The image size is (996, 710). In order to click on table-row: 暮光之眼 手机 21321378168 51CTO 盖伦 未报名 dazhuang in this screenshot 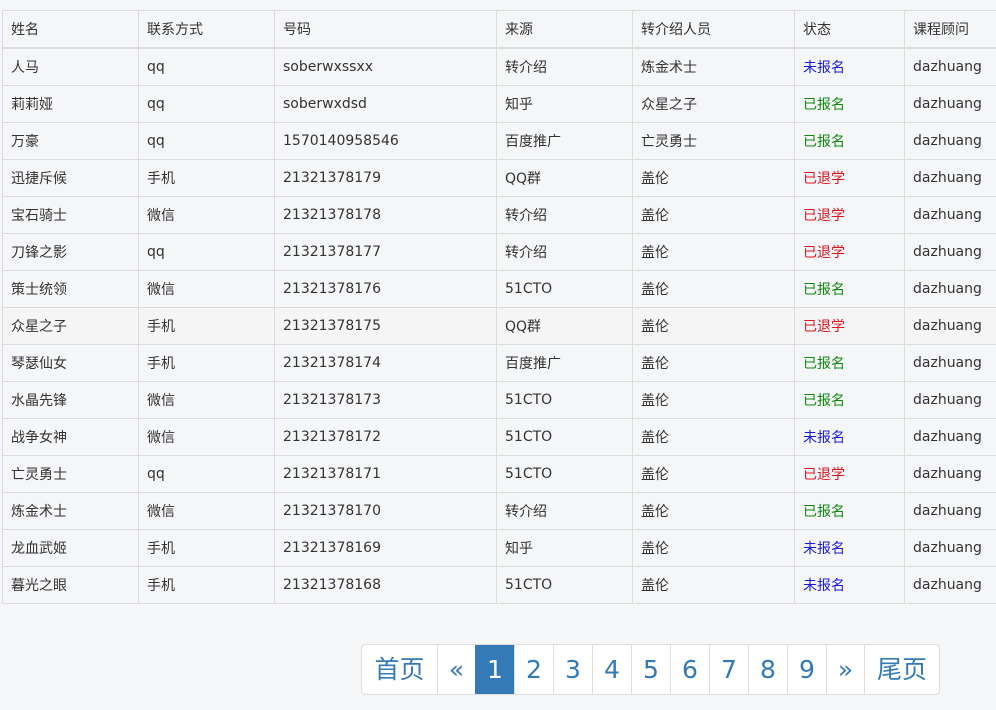, I will do `click(499, 585)`.